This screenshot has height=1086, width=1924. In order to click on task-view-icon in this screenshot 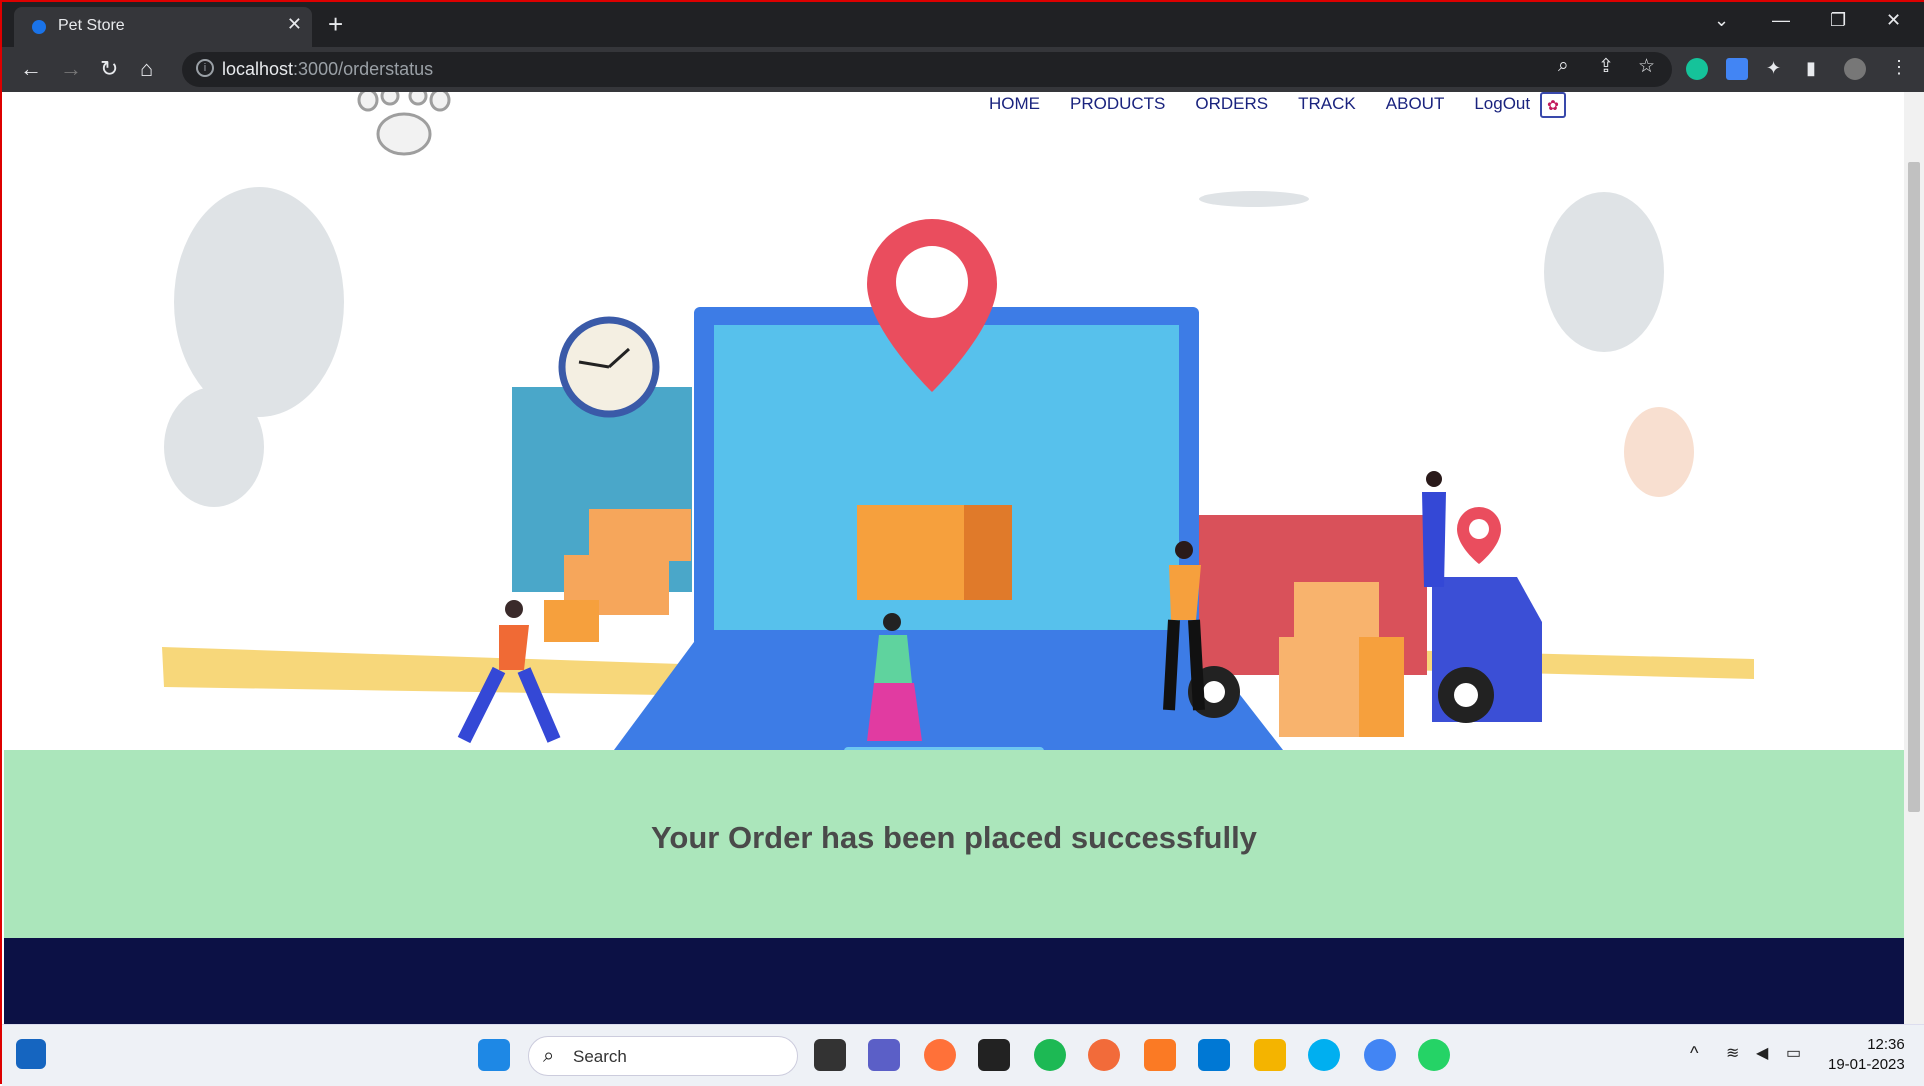, I will do `click(830, 1055)`.